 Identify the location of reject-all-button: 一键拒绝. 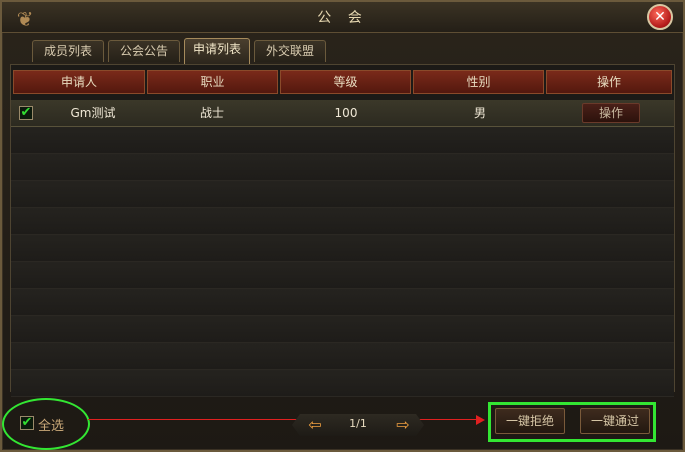
(530, 421).